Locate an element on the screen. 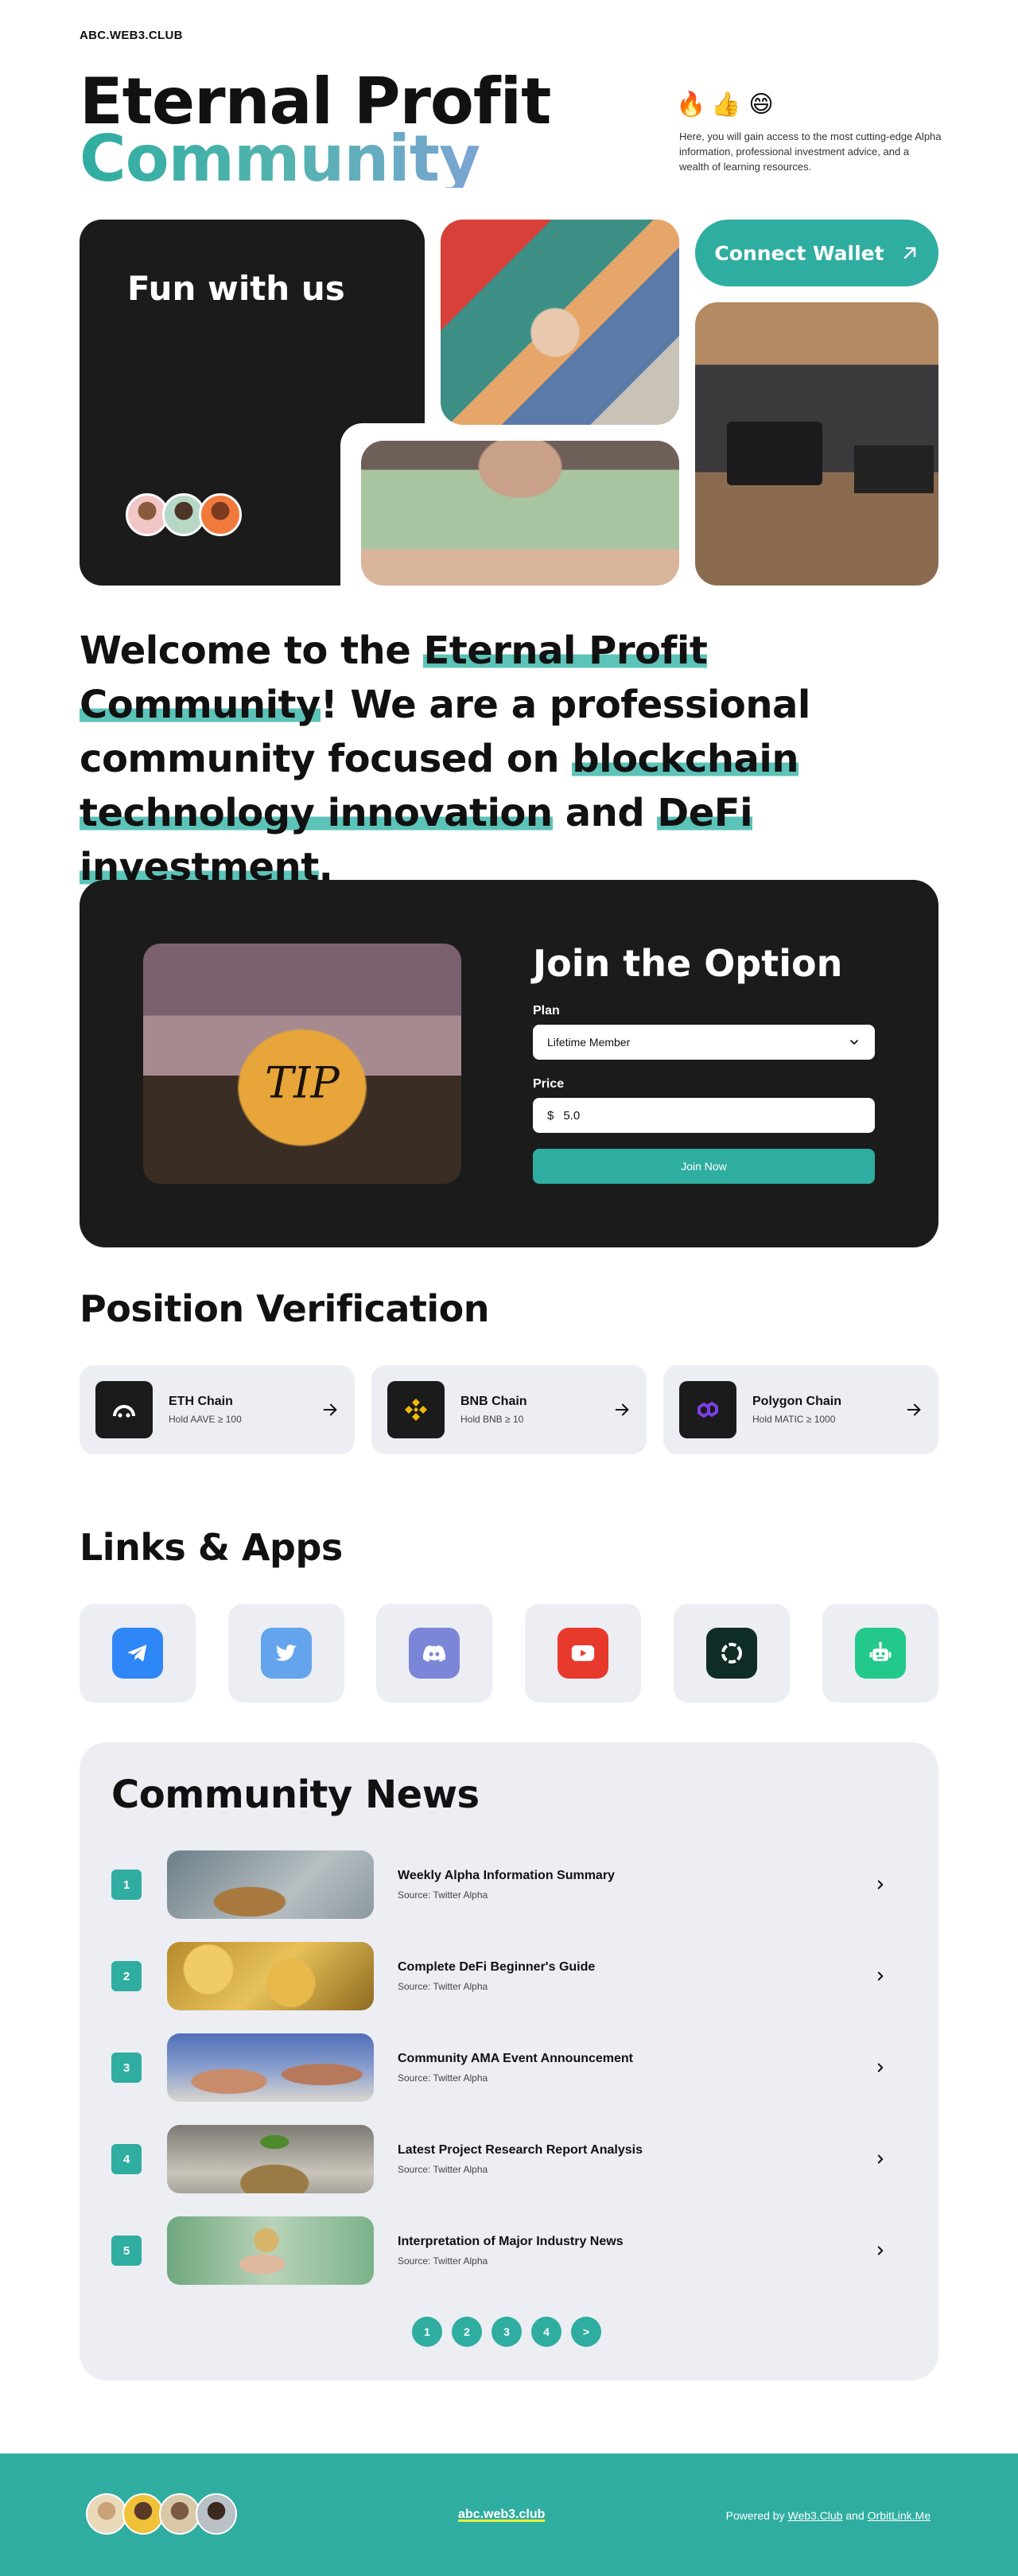  people-laptops-photo is located at coordinates (816, 444).